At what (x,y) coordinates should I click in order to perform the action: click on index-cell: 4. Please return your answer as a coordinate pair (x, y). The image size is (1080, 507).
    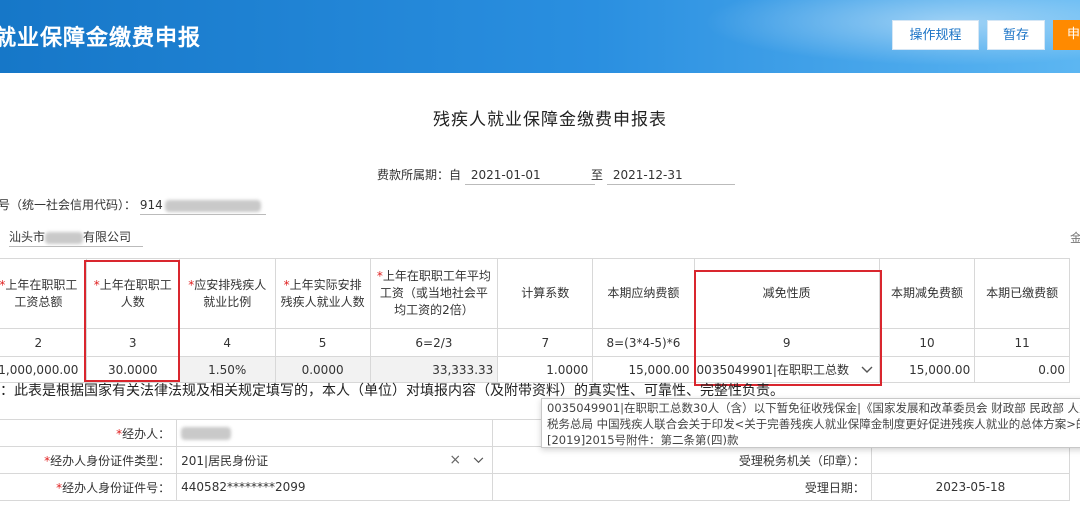
    Looking at the image, I should click on (227, 342).